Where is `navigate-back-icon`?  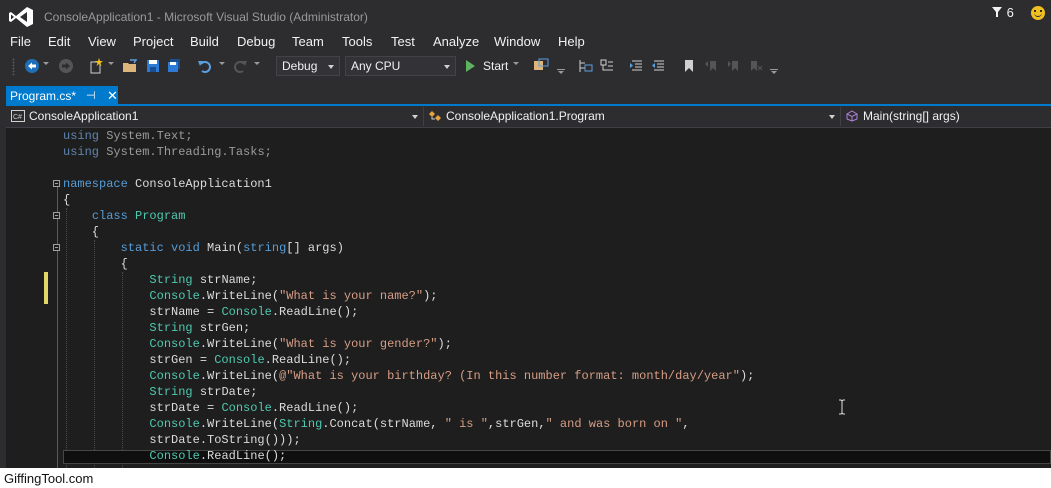
navigate-back-icon is located at coordinates (32, 66).